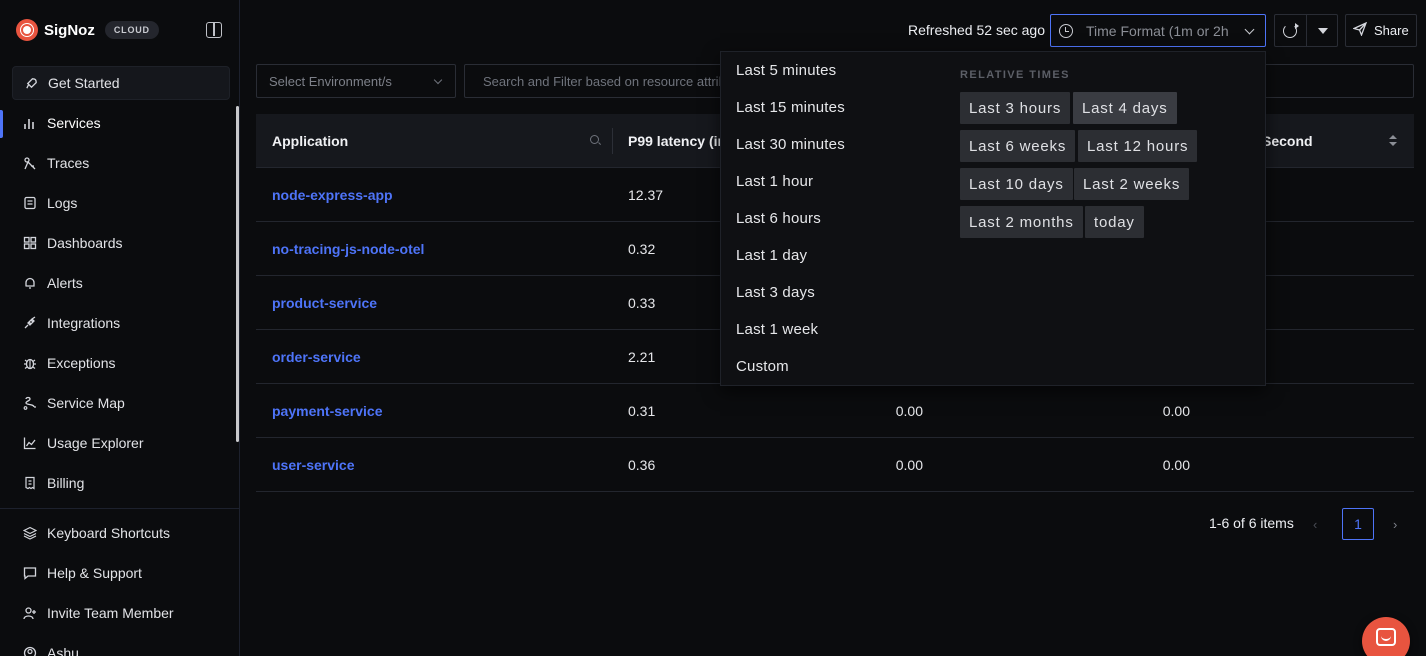 Image resolution: width=1426 pixels, height=656 pixels. What do you see at coordinates (835, 411) in the screenshot?
I see `table-row: payment-service 0.31 0.00 0.00` at bounding box center [835, 411].